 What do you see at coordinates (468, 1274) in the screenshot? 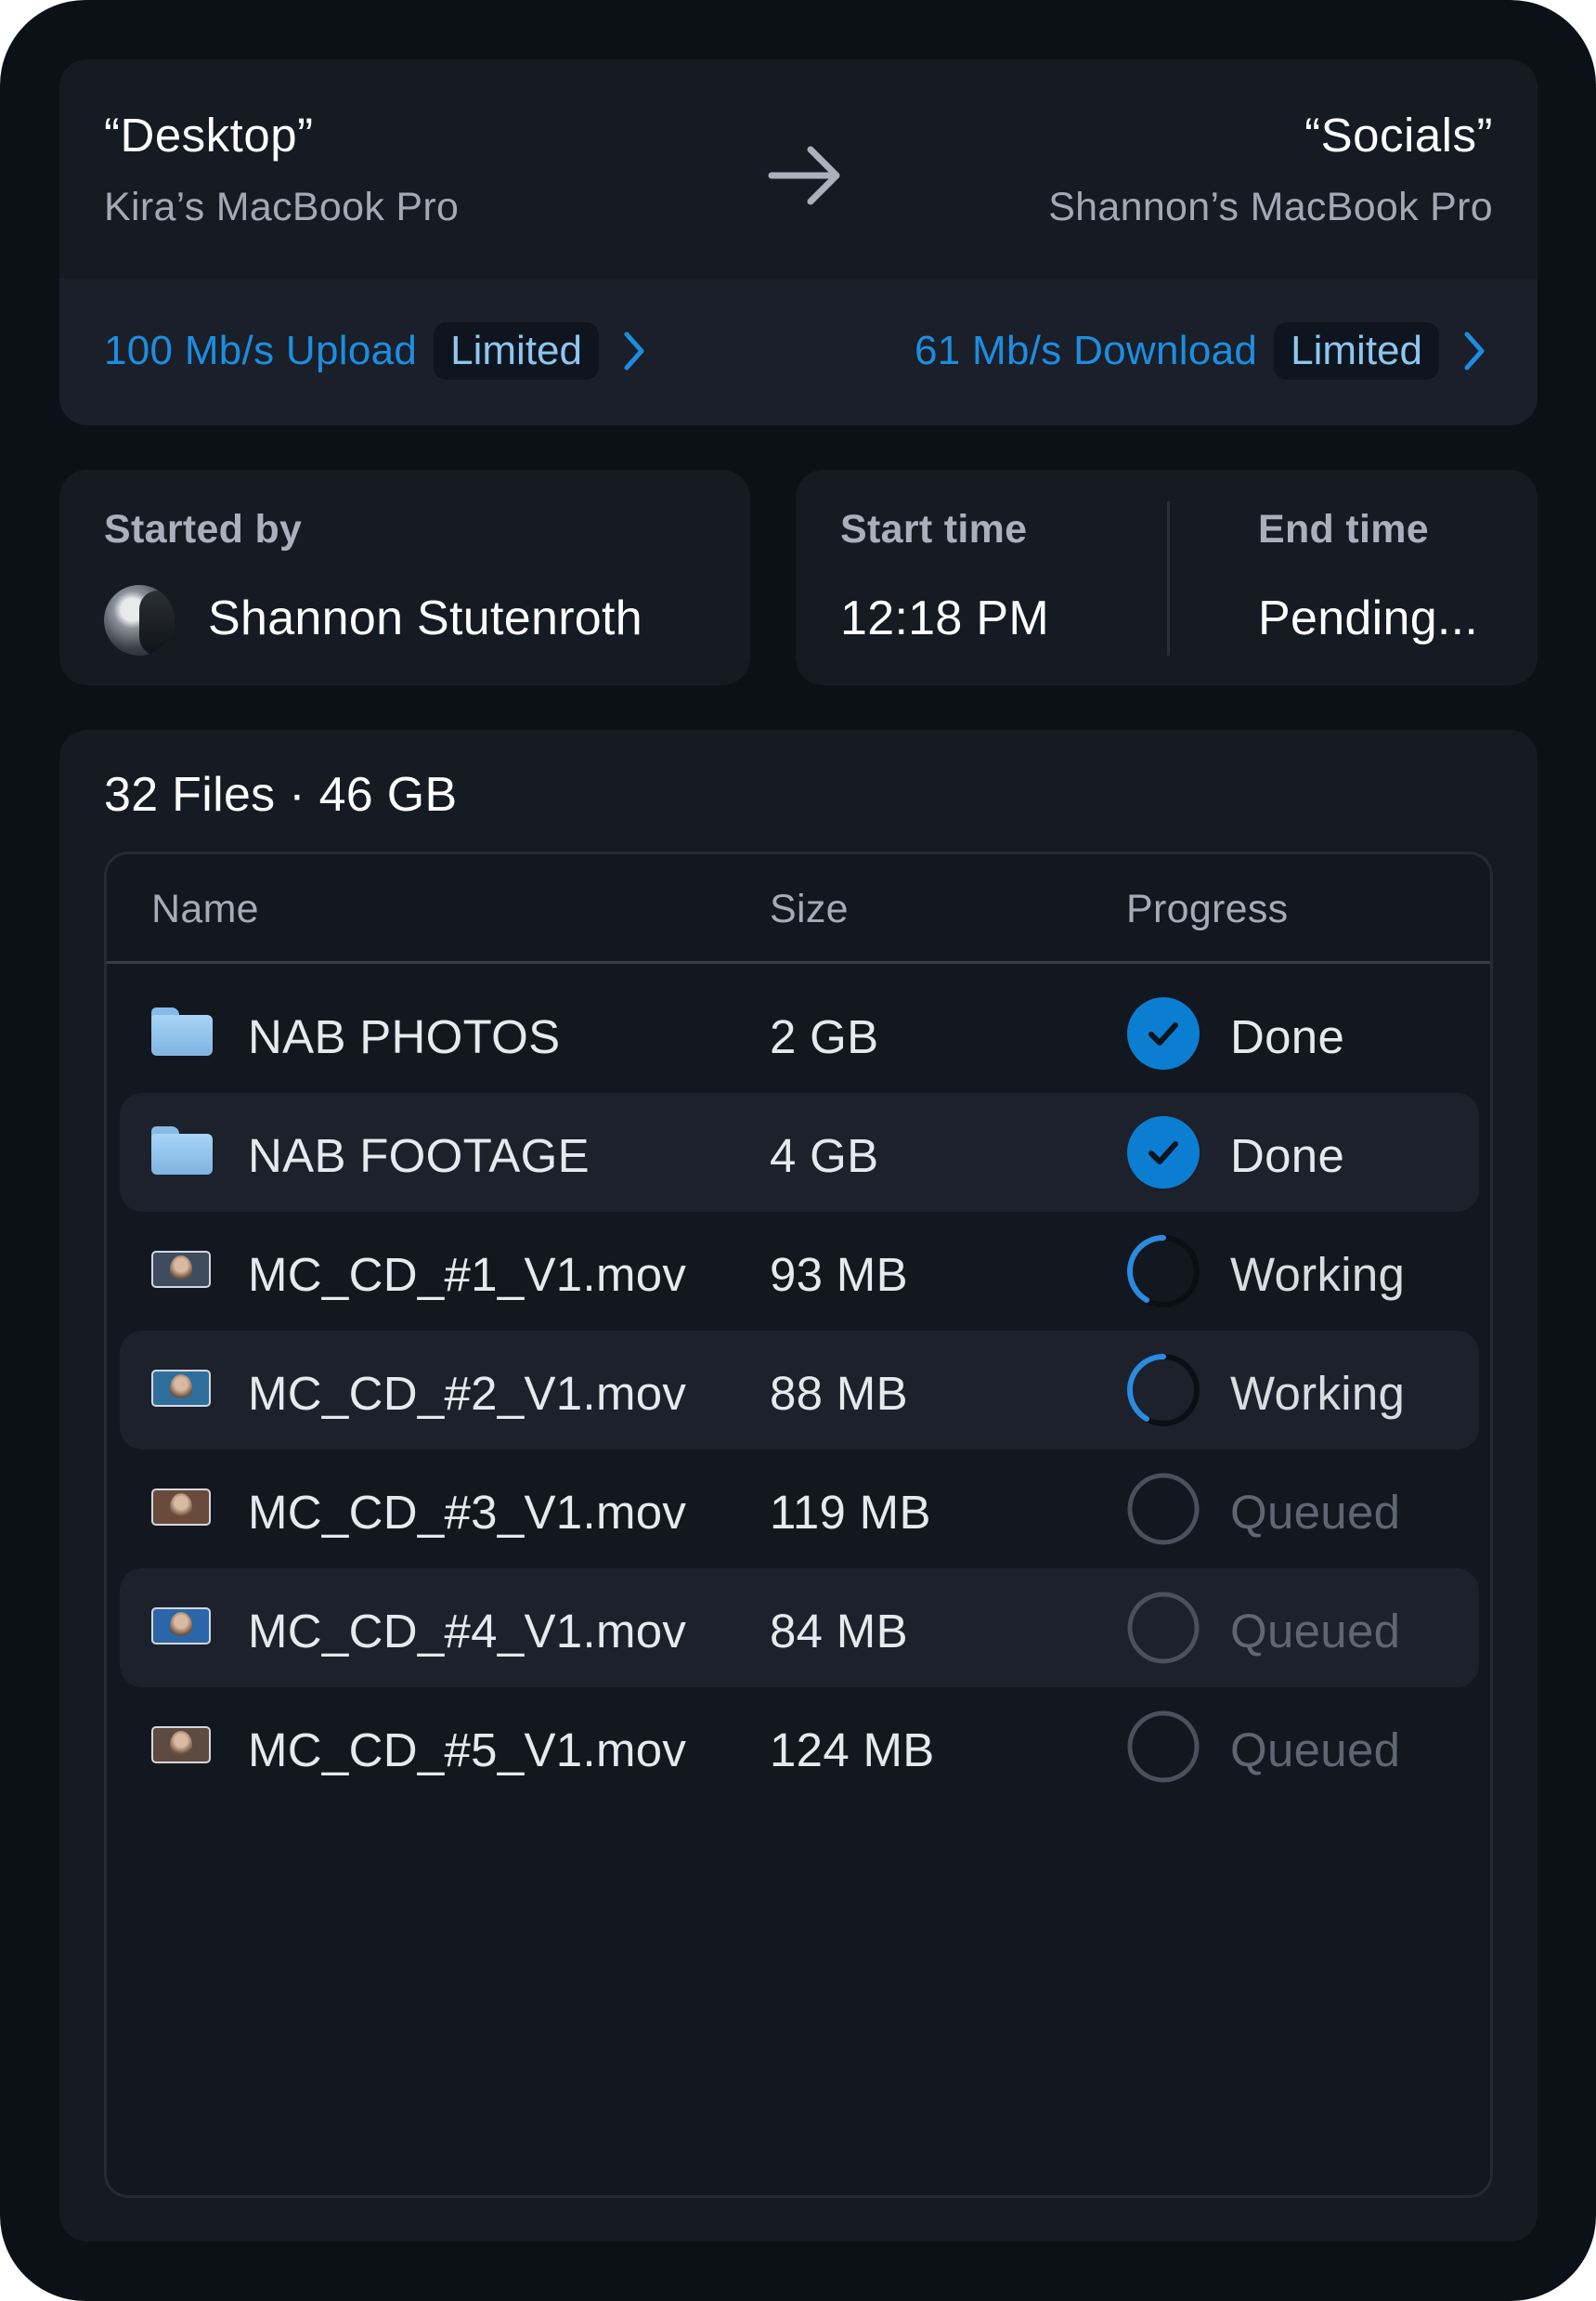
I see `file-name: MC_CD_#1_V1.mov` at bounding box center [468, 1274].